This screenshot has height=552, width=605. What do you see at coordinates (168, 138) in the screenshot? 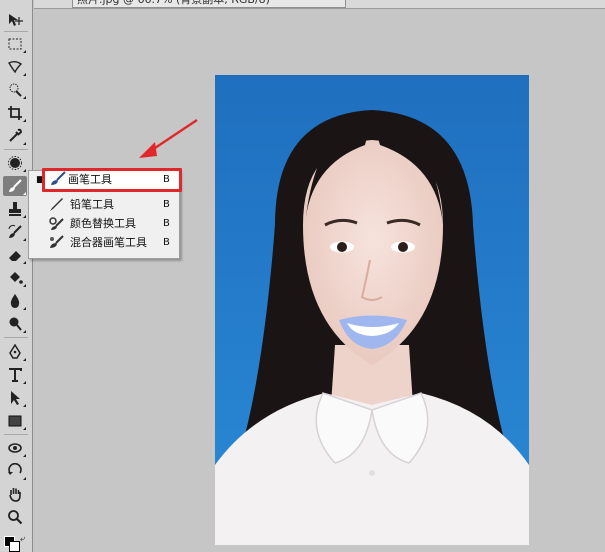
I see `red-arrow-annotation` at bounding box center [168, 138].